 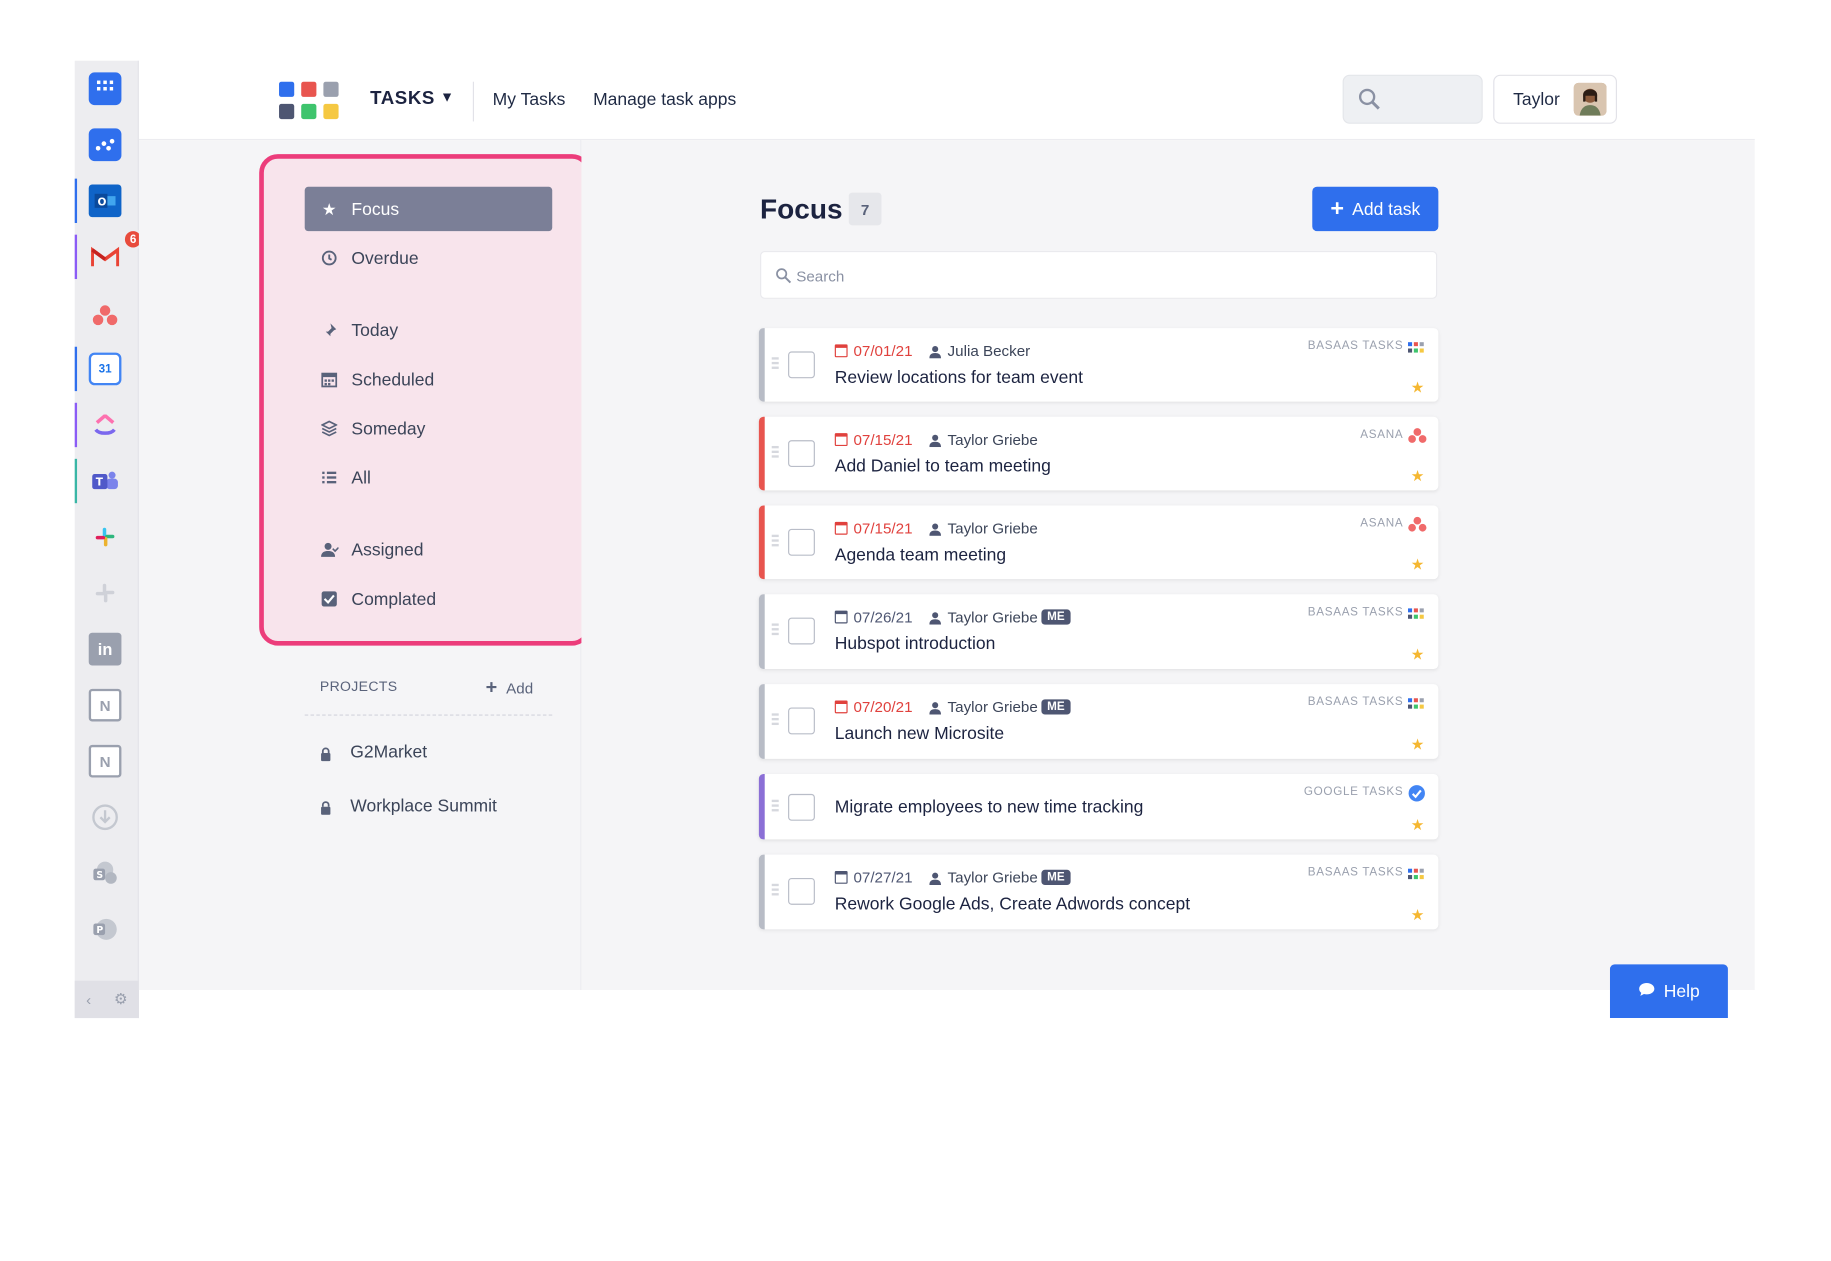 What do you see at coordinates (429, 330) in the screenshot?
I see `sidebar-item-today: Today` at bounding box center [429, 330].